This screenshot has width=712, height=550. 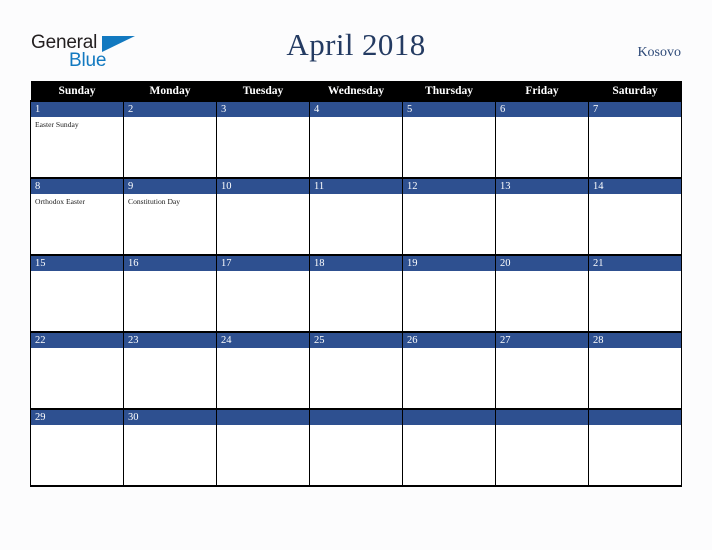 I want to click on day-number: 18, so click(x=356, y=263).